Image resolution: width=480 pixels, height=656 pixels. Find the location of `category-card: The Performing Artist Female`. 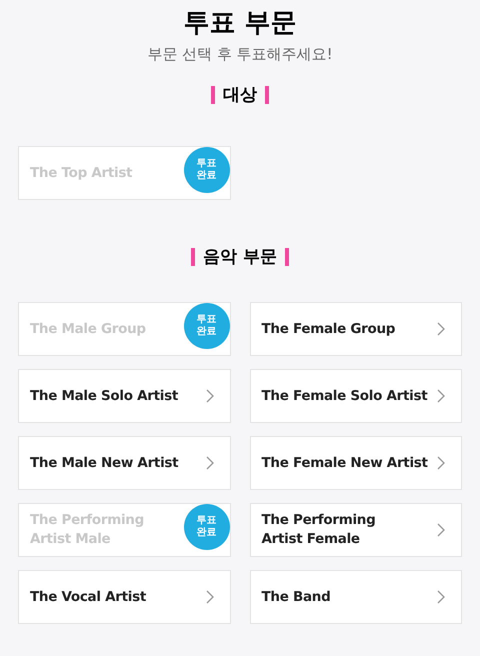

category-card: The Performing Artist Female is located at coordinates (356, 530).